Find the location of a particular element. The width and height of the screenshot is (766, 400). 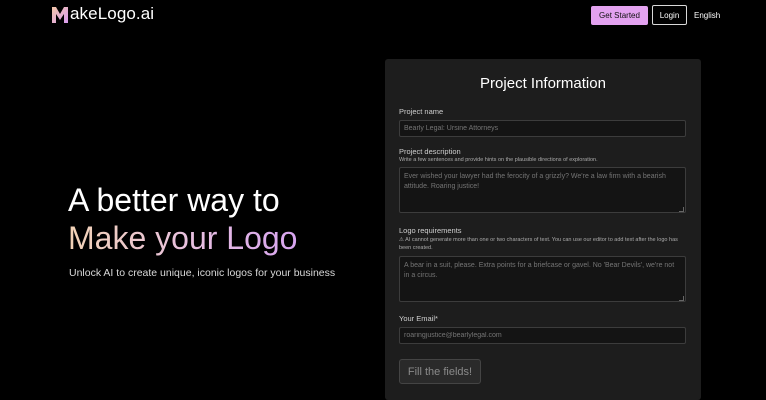

project-description-label: Project description is located at coordinates (430, 151).